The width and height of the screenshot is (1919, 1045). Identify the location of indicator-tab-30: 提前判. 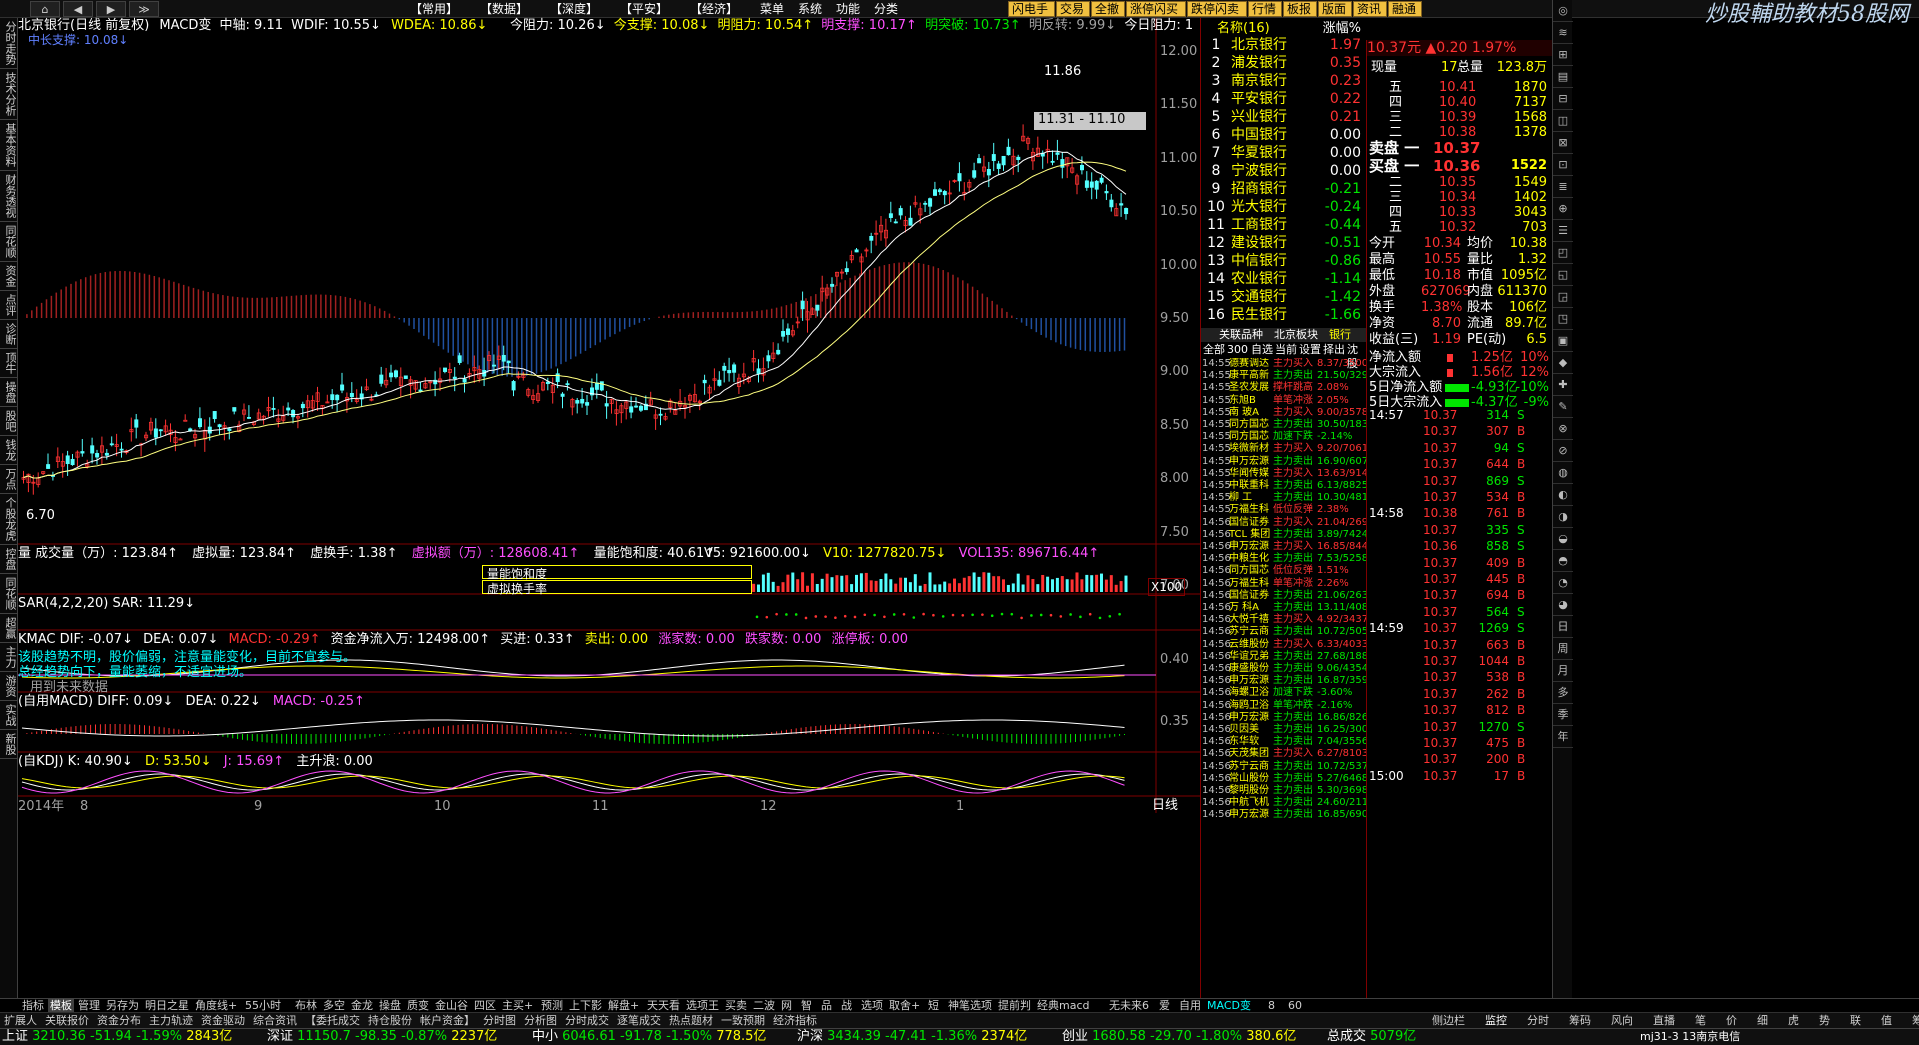
(1014, 1005).